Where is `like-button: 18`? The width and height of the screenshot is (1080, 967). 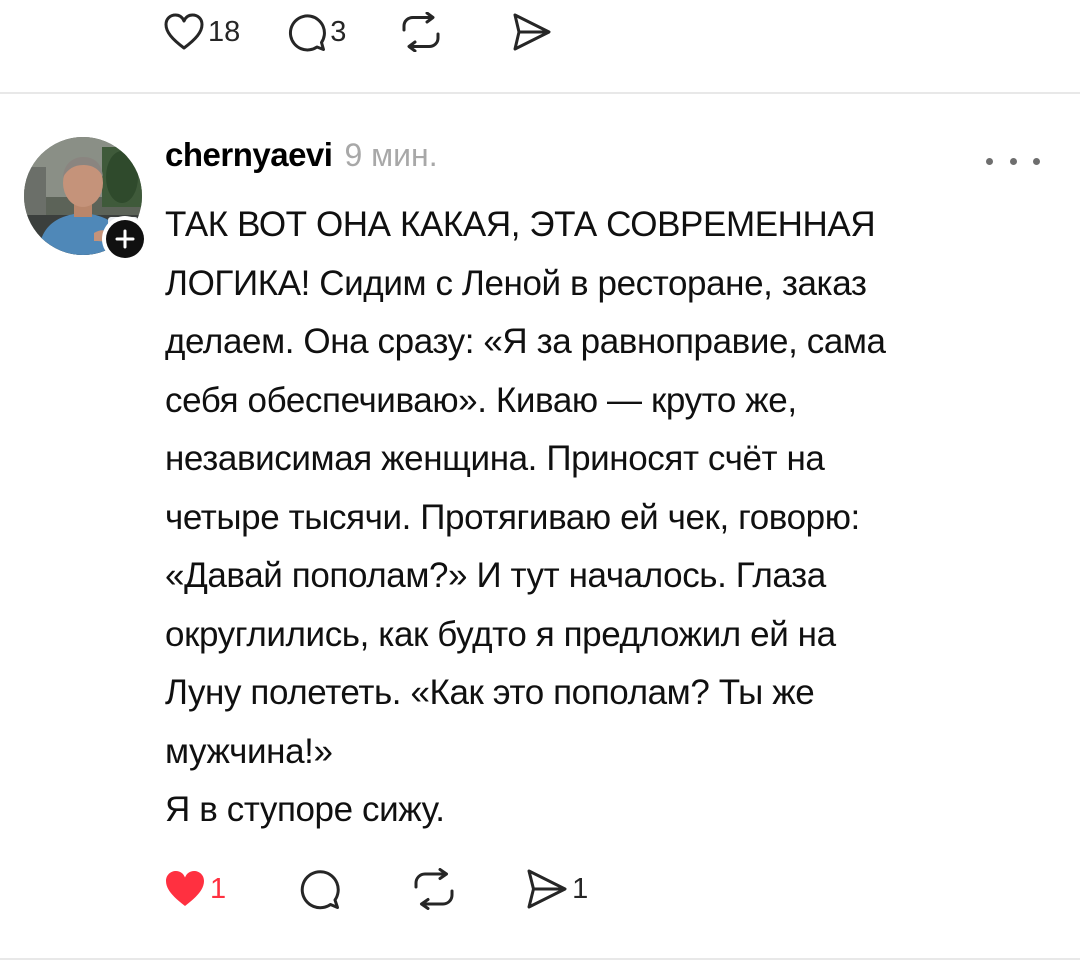 like-button: 18 is located at coordinates (202, 32).